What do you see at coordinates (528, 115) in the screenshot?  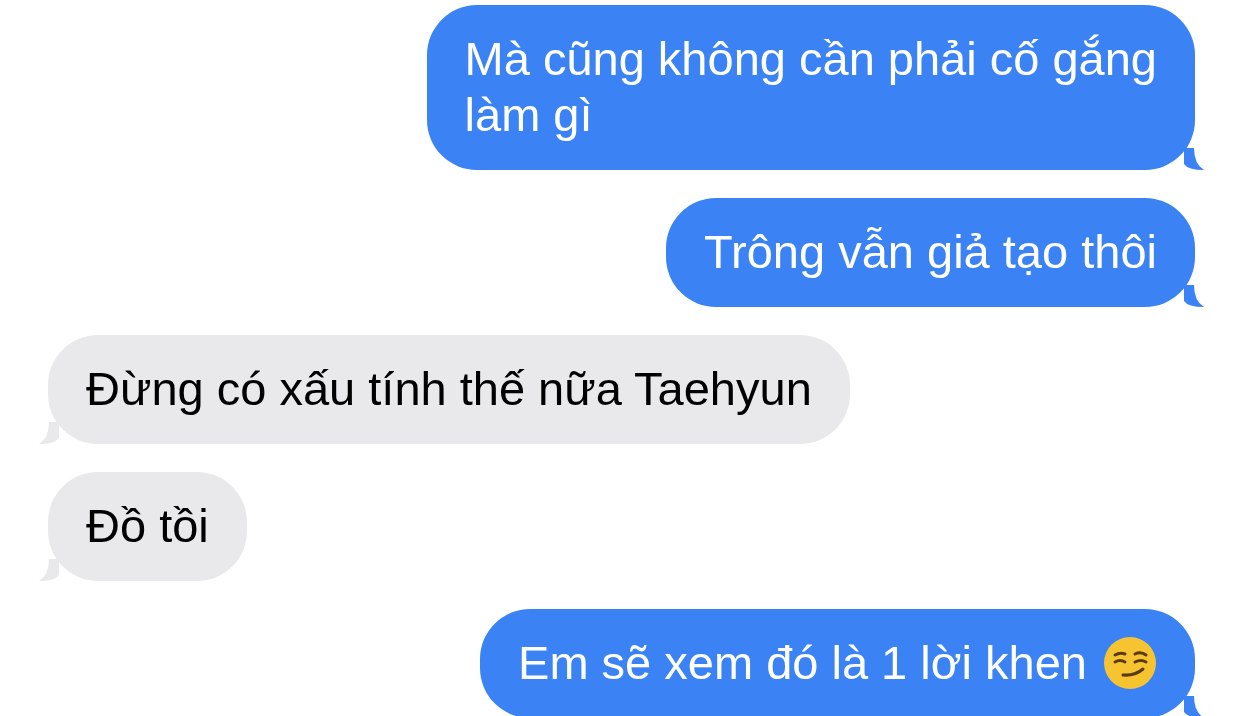 I see `message-text: làm gì` at bounding box center [528, 115].